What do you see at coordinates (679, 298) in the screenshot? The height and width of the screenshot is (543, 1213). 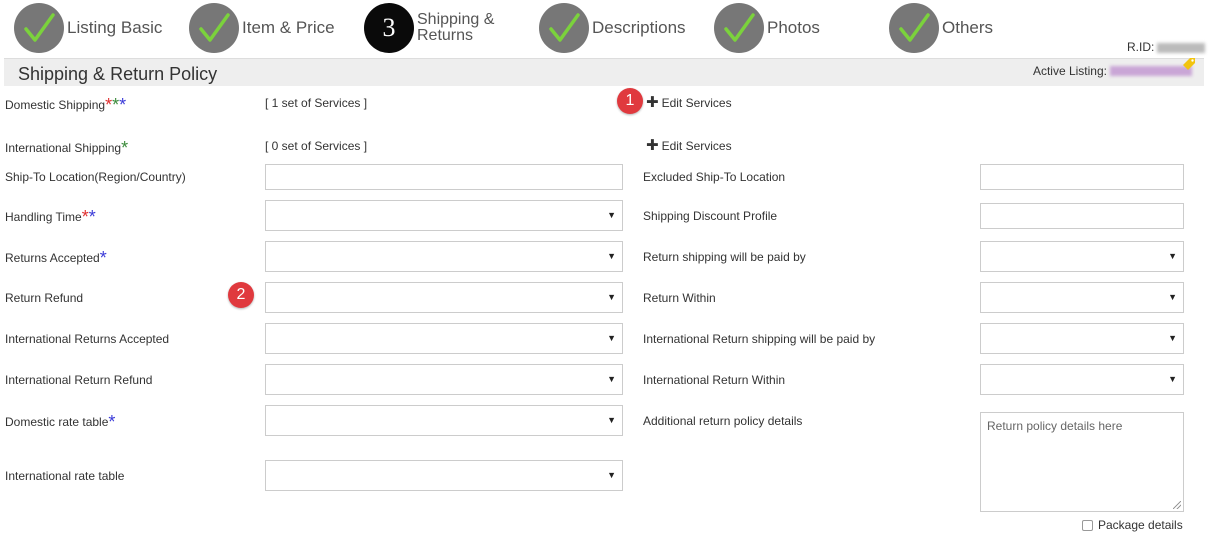 I see `return-within-label: Return Within` at bounding box center [679, 298].